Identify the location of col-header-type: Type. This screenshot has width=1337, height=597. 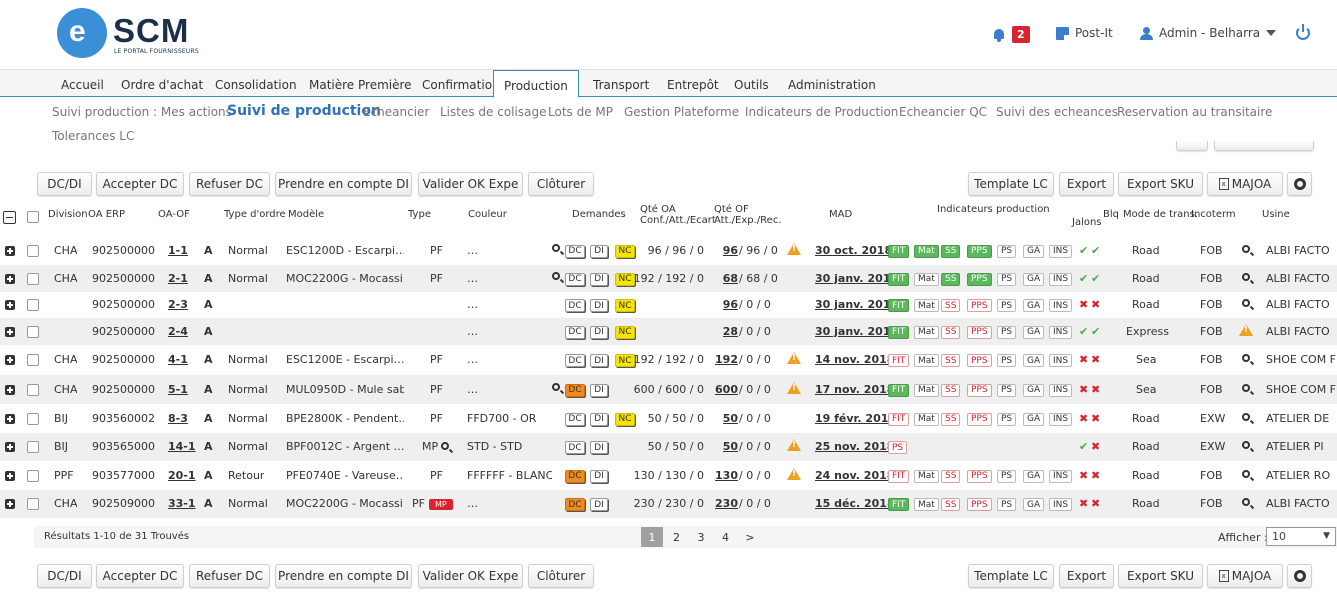
(419, 214).